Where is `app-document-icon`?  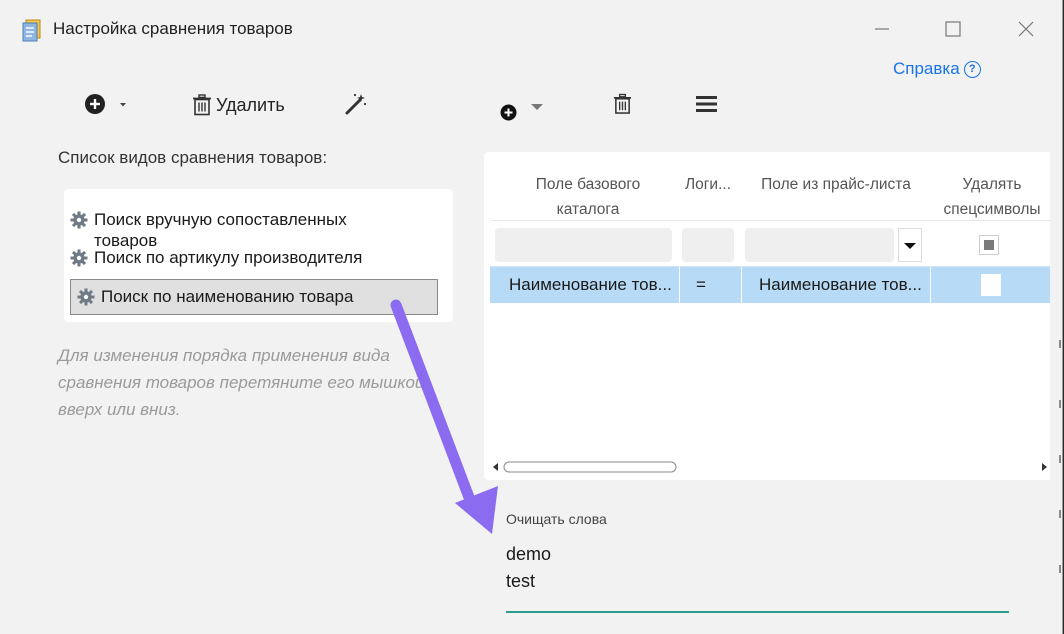
app-document-icon is located at coordinates (31, 30).